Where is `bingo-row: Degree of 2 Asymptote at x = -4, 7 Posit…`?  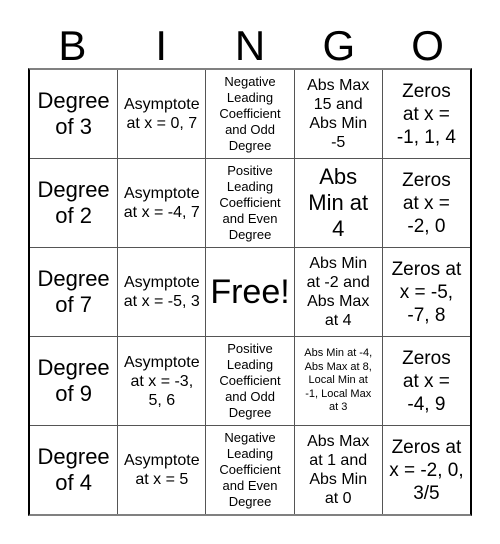 bingo-row: Degree of 2 Asymptote at x = -4, 7 Posit… is located at coordinates (250, 202).